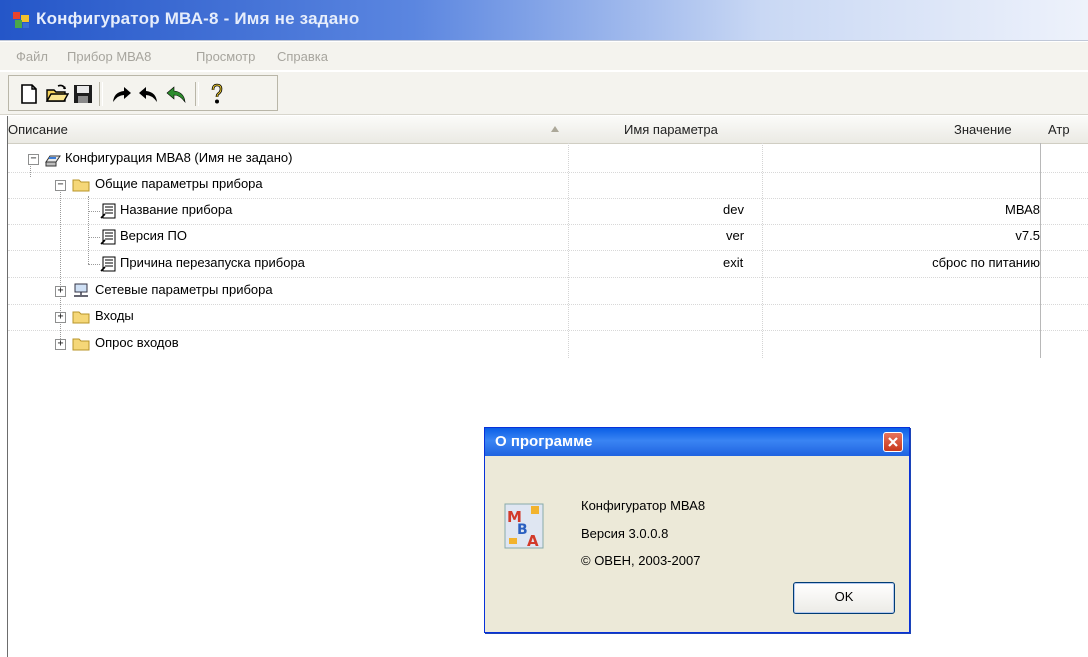 This screenshot has width=1088, height=657. What do you see at coordinates (137, 342) in the screenshot?
I see `tree-group-label: Опрос входов` at bounding box center [137, 342].